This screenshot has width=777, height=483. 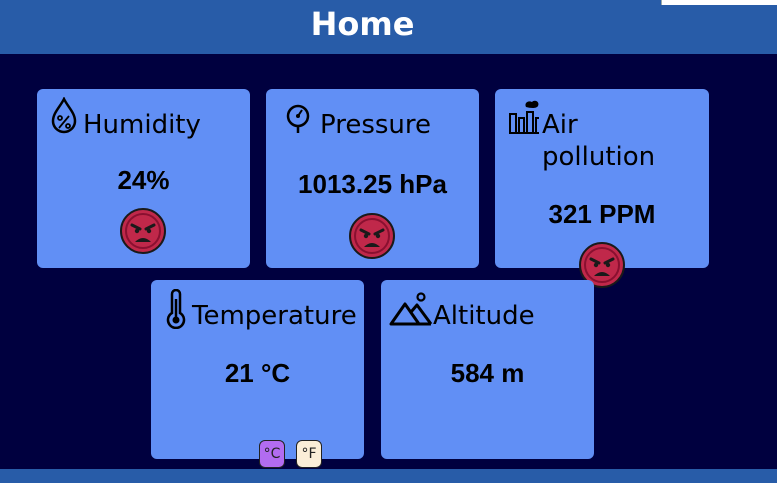 What do you see at coordinates (298, 118) in the screenshot?
I see `gauge-icon` at bounding box center [298, 118].